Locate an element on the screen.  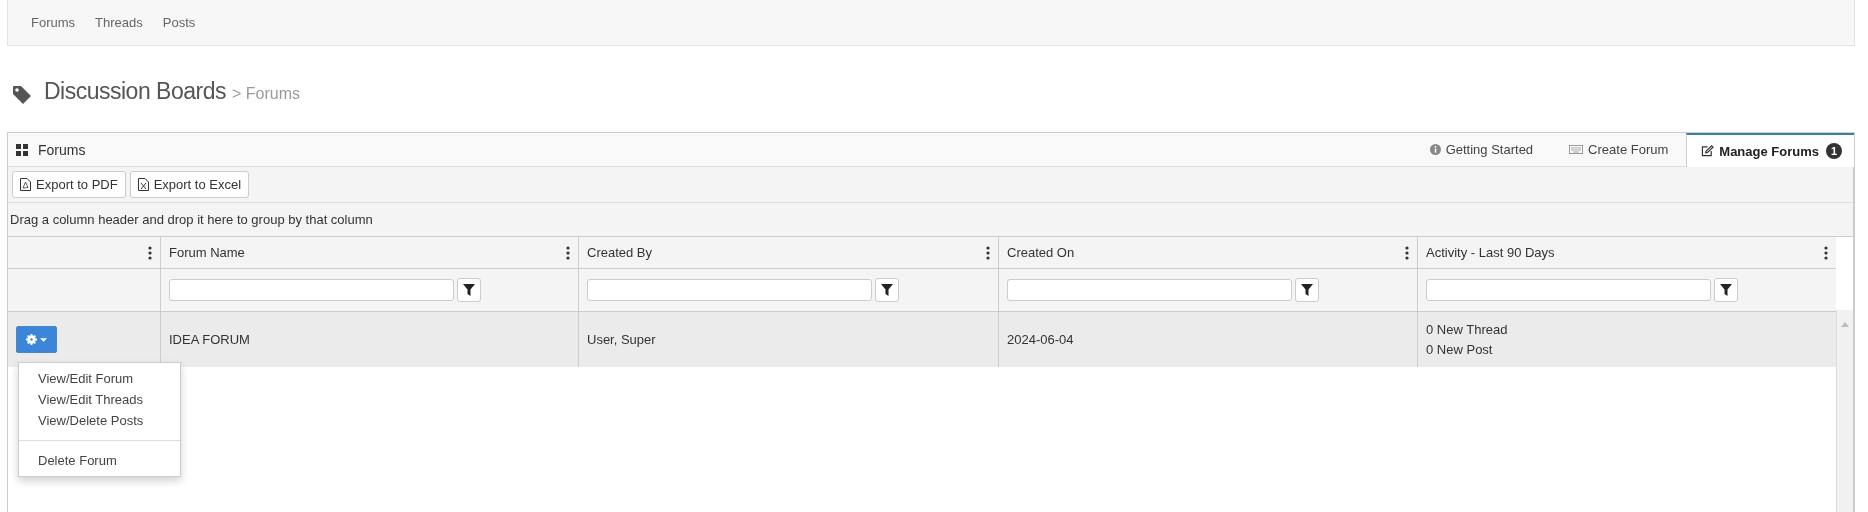
menu-item: View/Delete Posts is located at coordinates (99, 420).